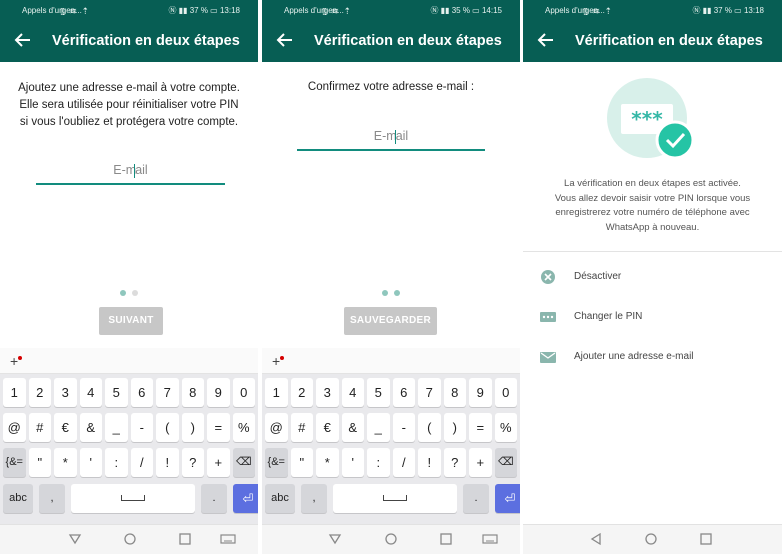 The height and width of the screenshot is (554, 782). I want to click on email-field: E-mail, so click(130, 171).